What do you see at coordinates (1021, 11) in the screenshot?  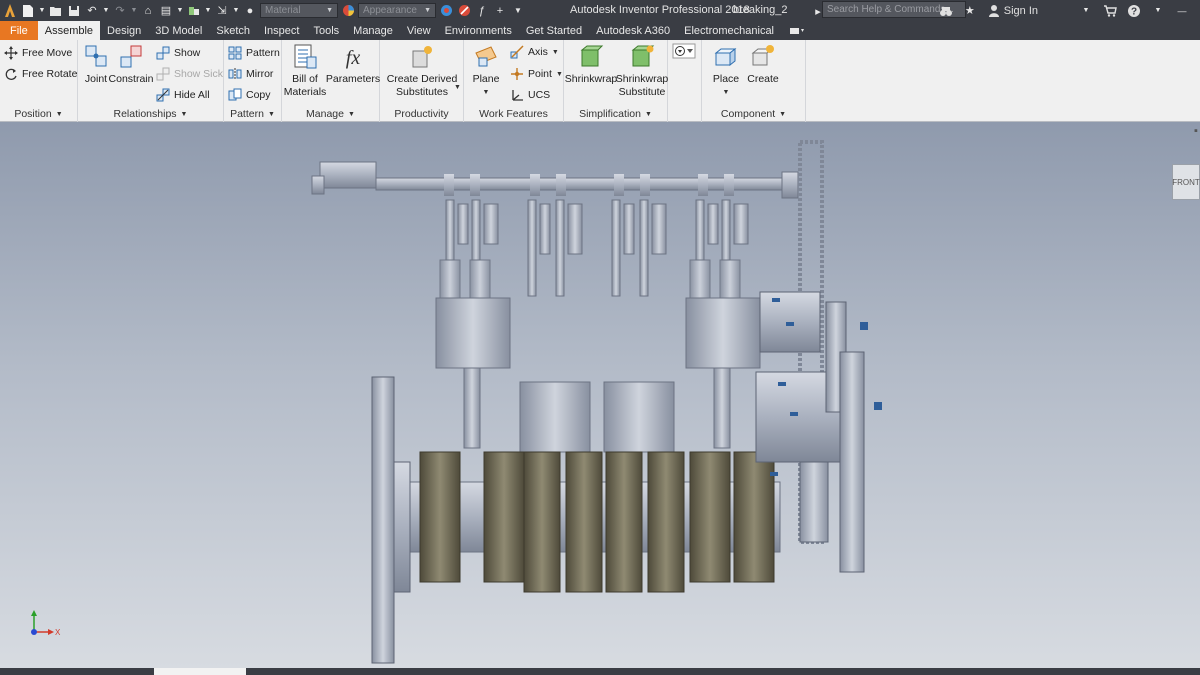 I see `sign-in-link: Sign In` at bounding box center [1021, 11].